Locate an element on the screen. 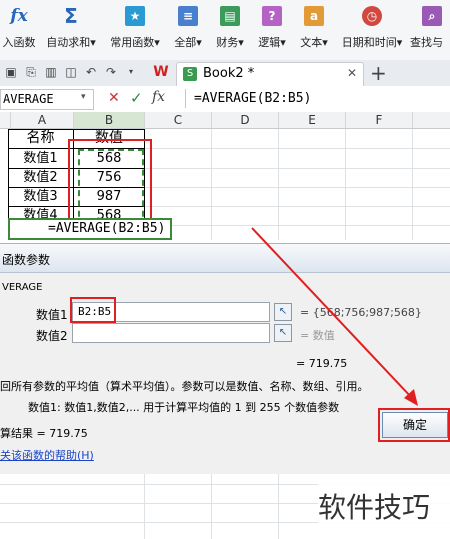  annotation-arrow is located at coordinates (334, 316).